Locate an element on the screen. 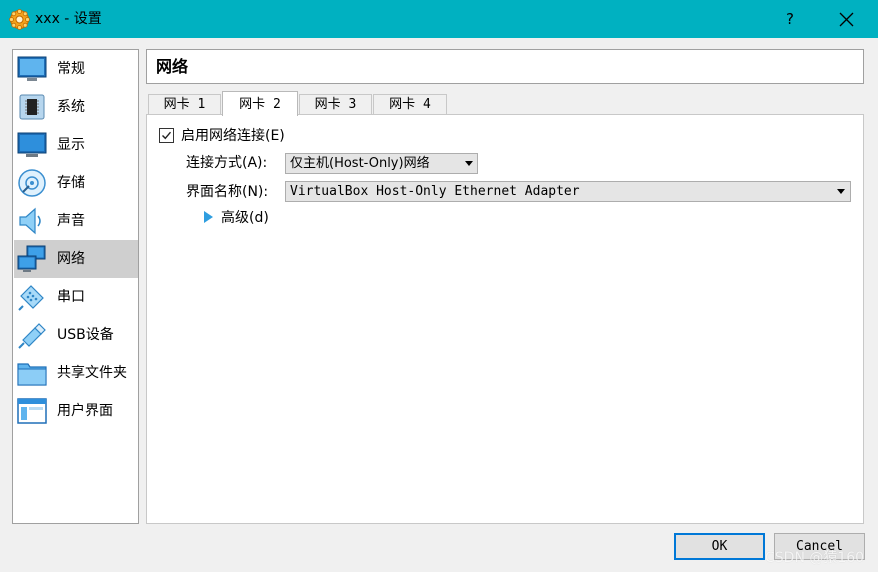 Image resolution: width=878 pixels, height=572 pixels. tab-adapter-2: 网卡 2 is located at coordinates (260, 103).